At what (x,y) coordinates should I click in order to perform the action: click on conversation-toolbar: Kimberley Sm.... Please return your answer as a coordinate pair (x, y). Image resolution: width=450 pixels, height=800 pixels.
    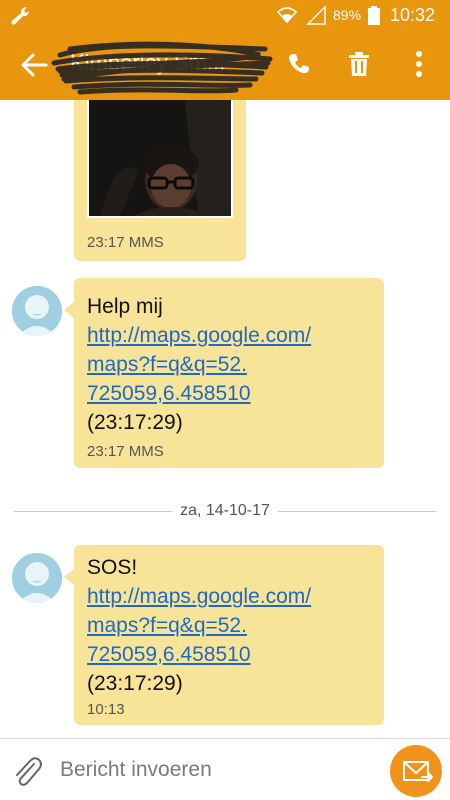
    Looking at the image, I should click on (225, 65).